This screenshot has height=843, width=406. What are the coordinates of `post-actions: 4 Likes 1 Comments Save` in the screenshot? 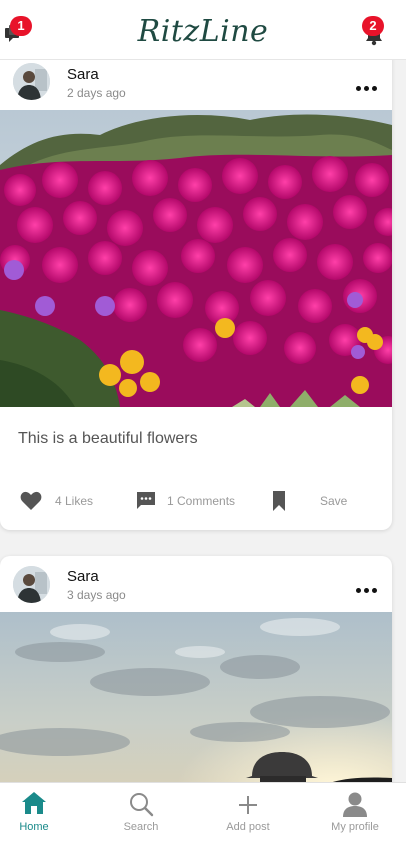 It's located at (196, 501).